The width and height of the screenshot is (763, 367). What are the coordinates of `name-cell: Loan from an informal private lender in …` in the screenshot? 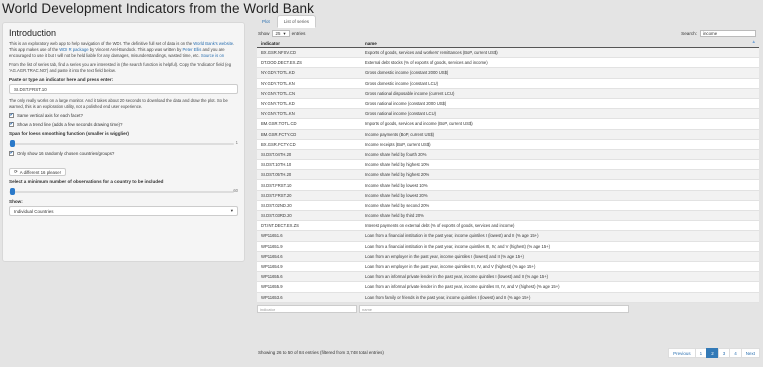 It's located at (462, 287).